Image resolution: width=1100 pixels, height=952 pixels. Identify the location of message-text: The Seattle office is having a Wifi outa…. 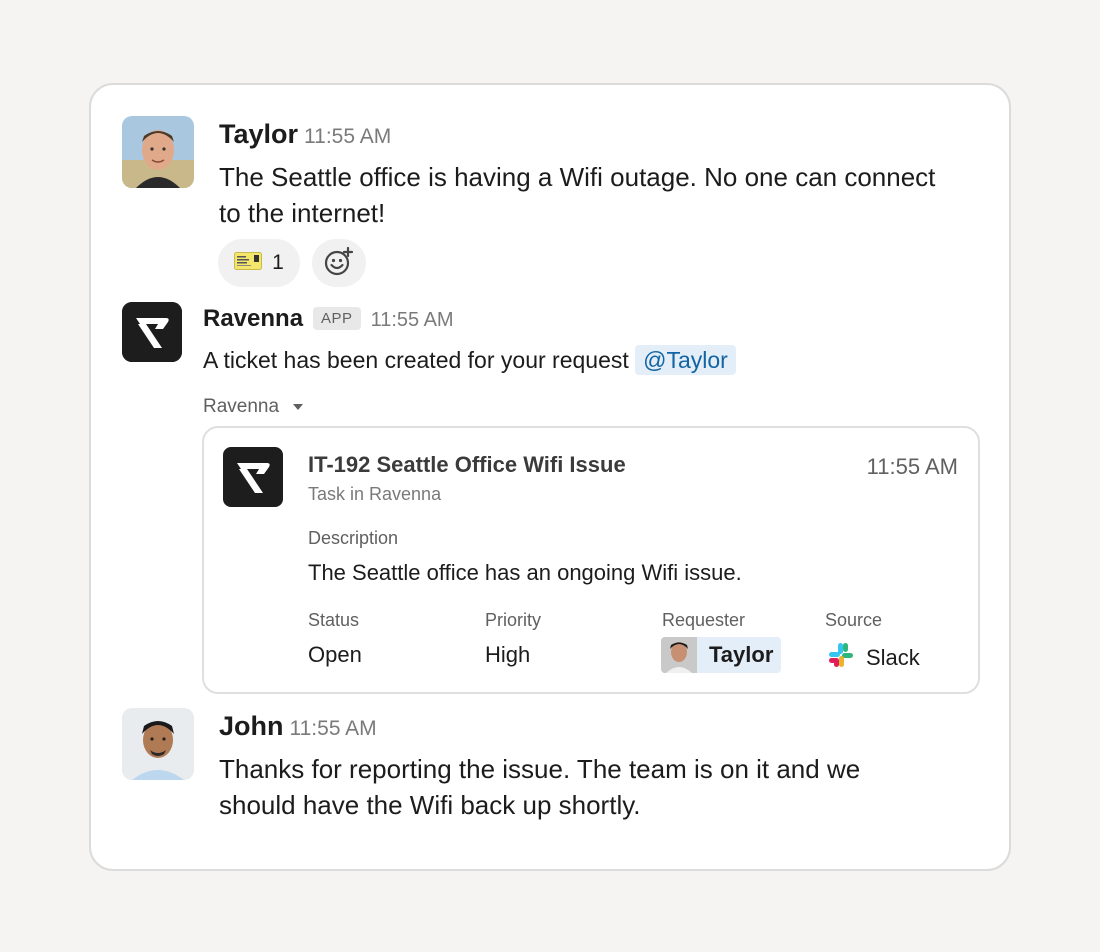
(577, 195).